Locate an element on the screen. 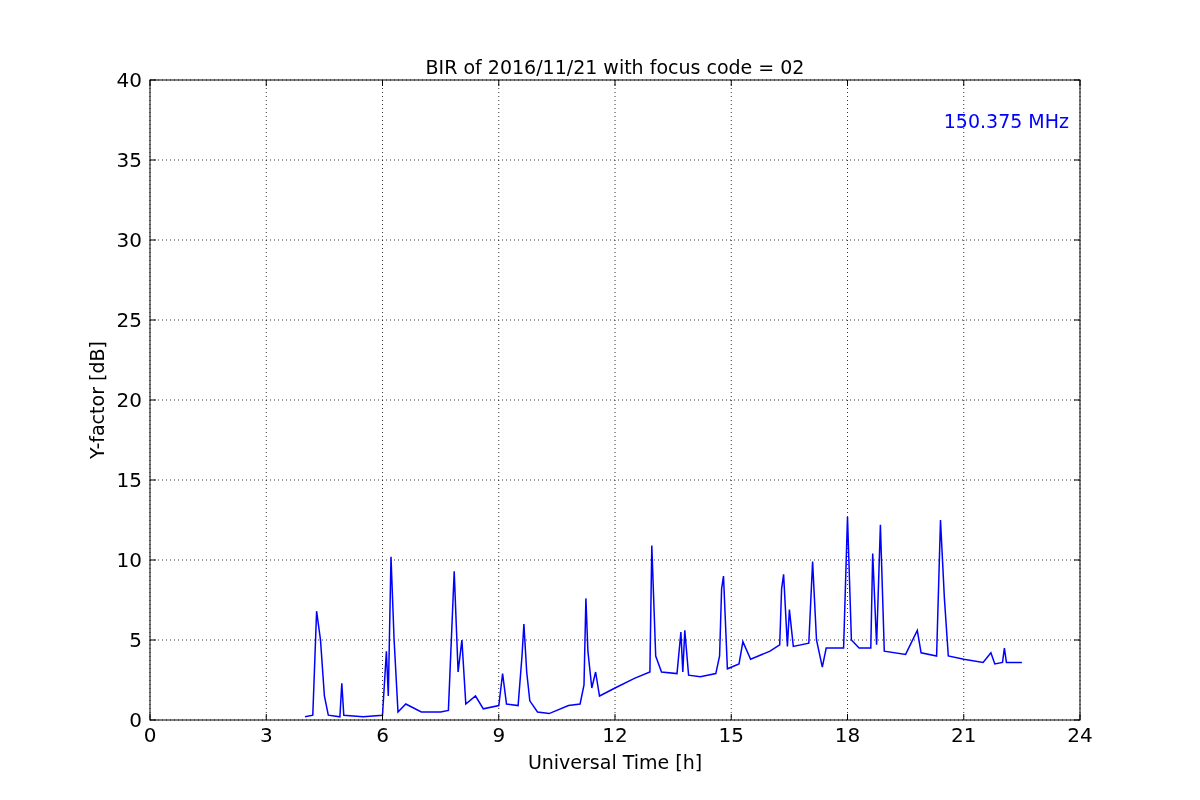 The height and width of the screenshot is (800, 1200). x-tick-label: 9 is located at coordinates (499, 735).